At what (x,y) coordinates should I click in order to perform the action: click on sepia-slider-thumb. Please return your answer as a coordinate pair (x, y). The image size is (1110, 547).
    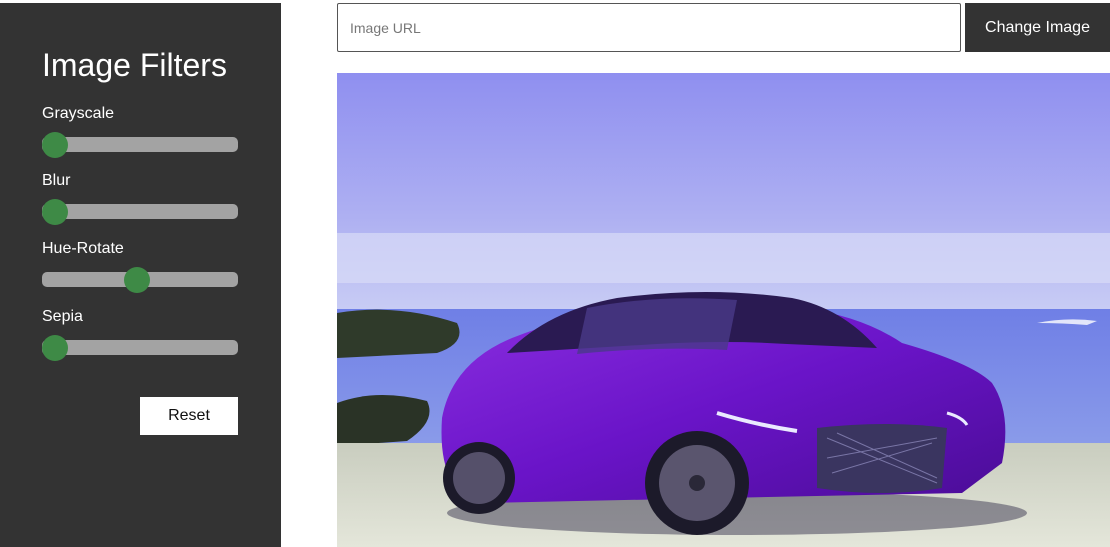
    Looking at the image, I should click on (55, 348).